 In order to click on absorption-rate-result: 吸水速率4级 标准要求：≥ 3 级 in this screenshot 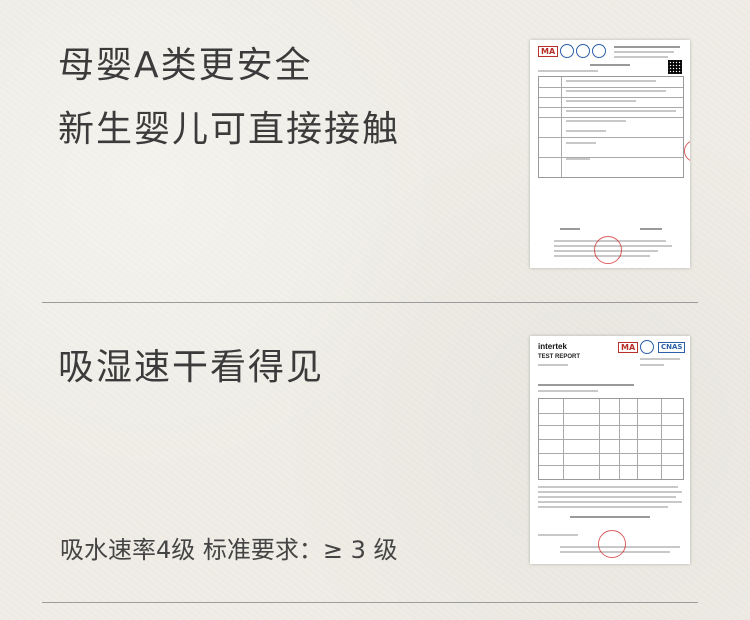, I will do `click(229, 550)`.